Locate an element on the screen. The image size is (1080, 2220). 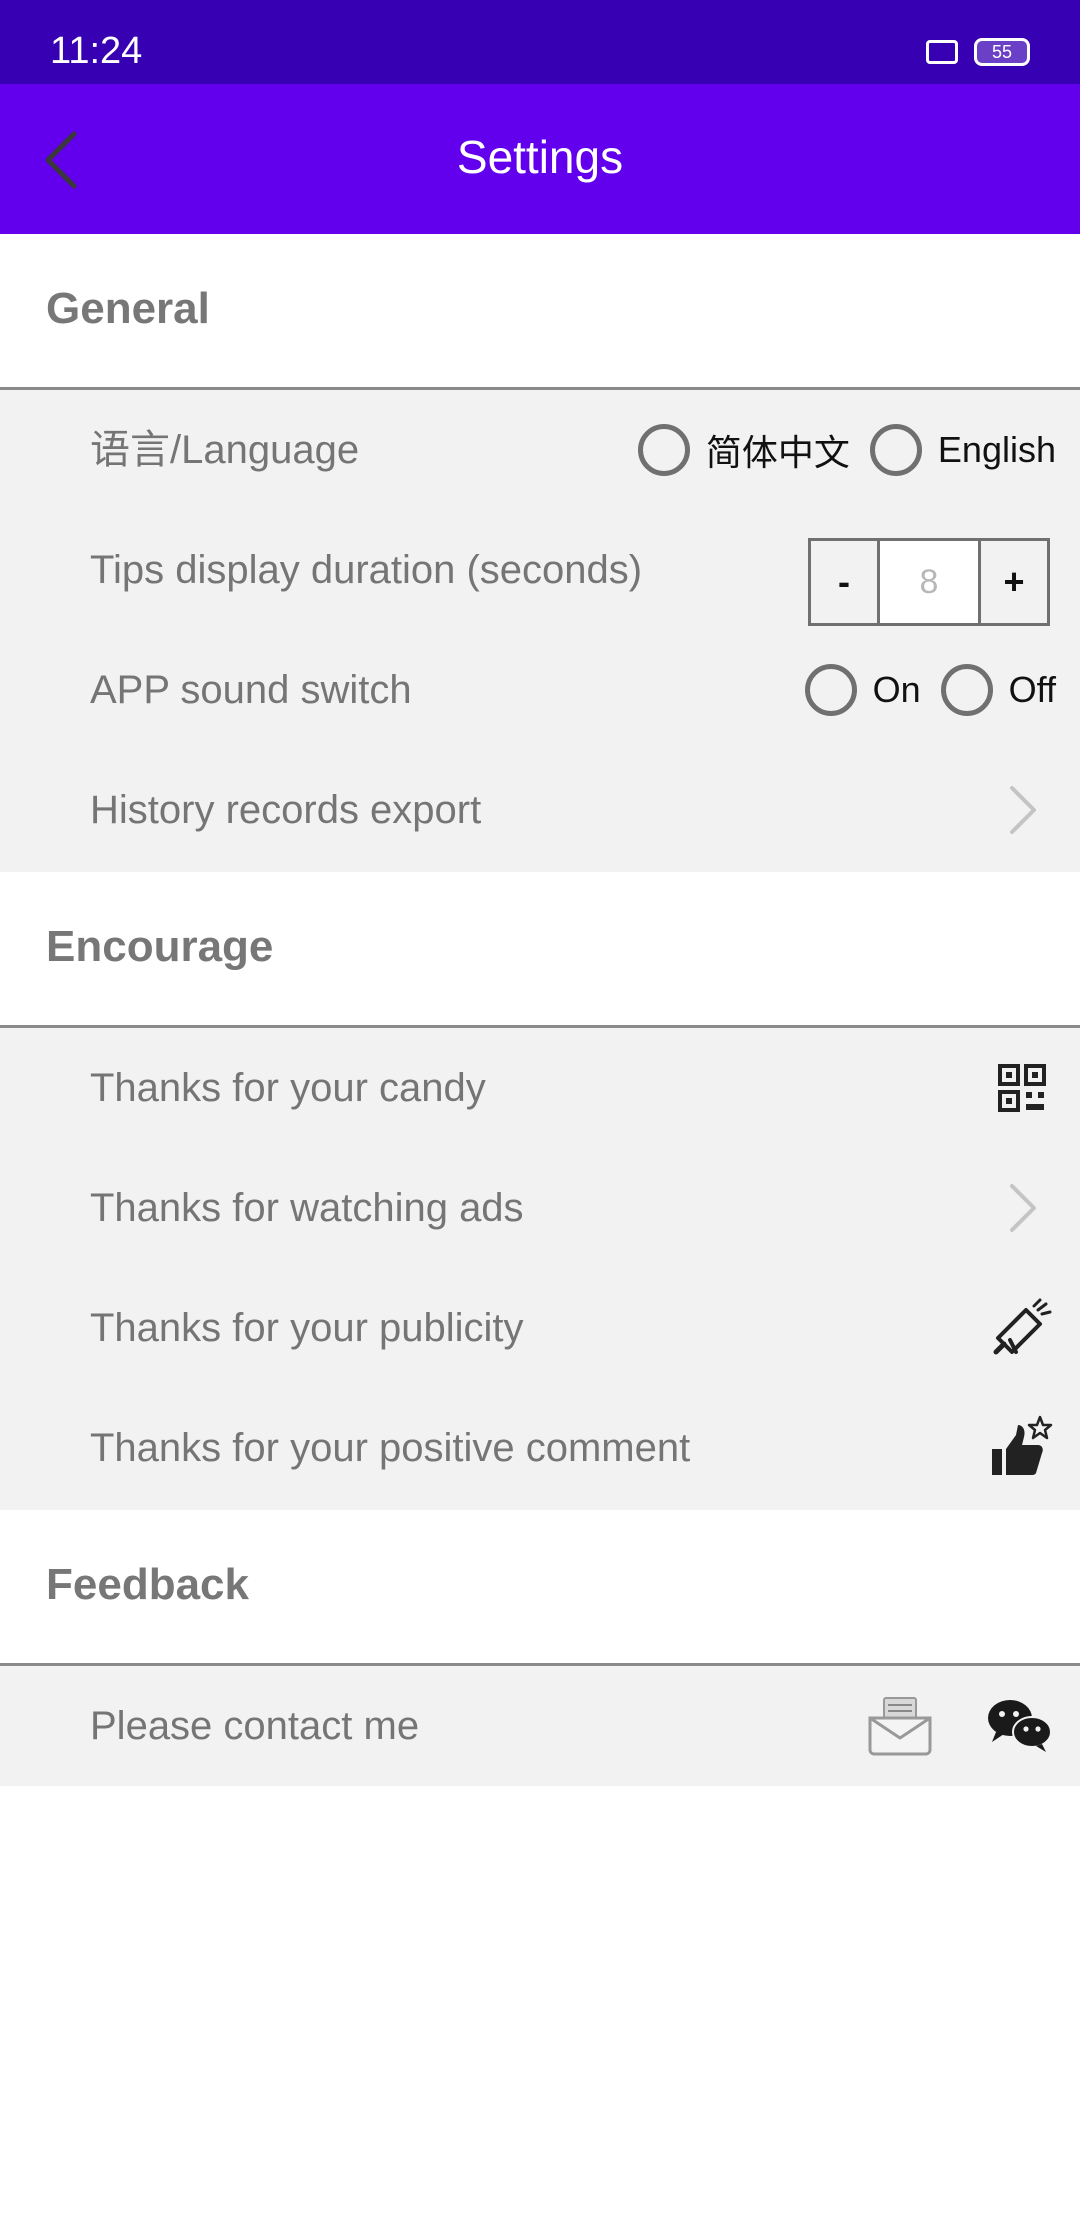
candy-row: Thanks for your candy is located at coordinates (540, 1088).